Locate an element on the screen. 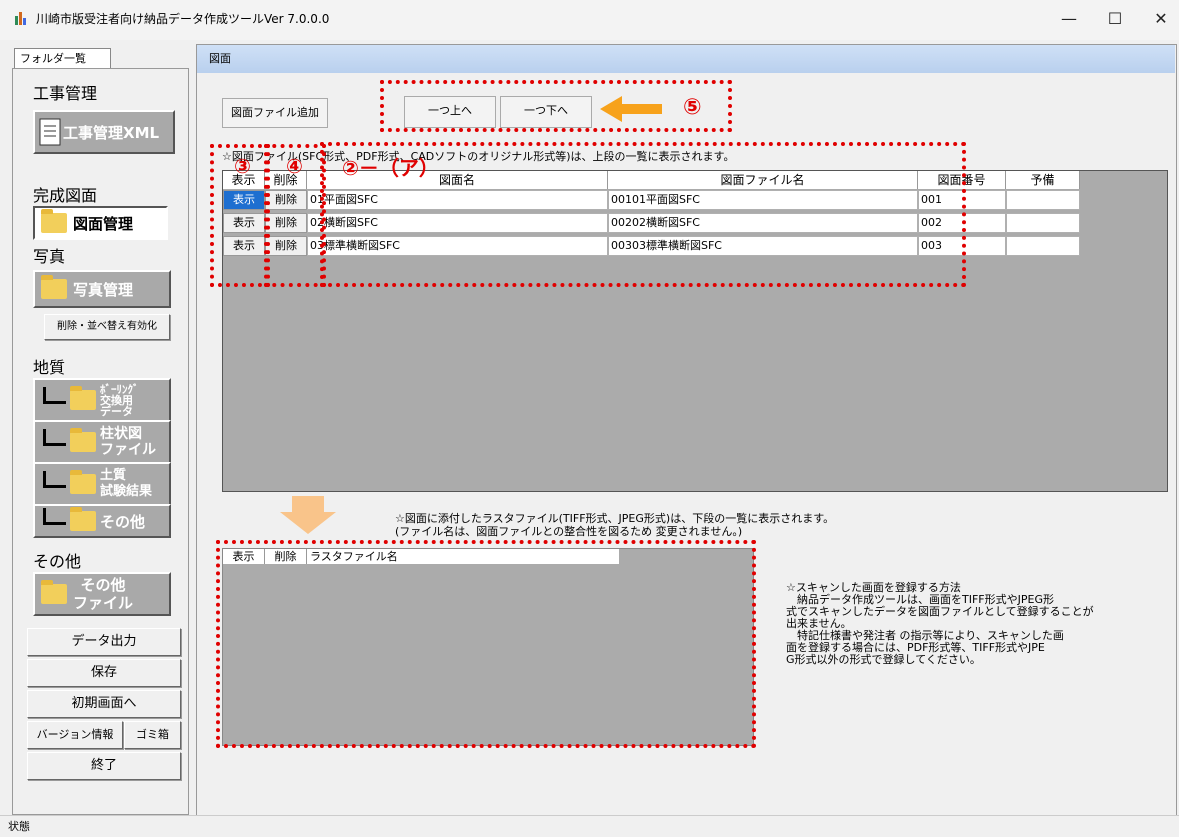 The width and height of the screenshot is (1179, 837). column-file-button: 柱状図 ファイル is located at coordinates (102, 442).